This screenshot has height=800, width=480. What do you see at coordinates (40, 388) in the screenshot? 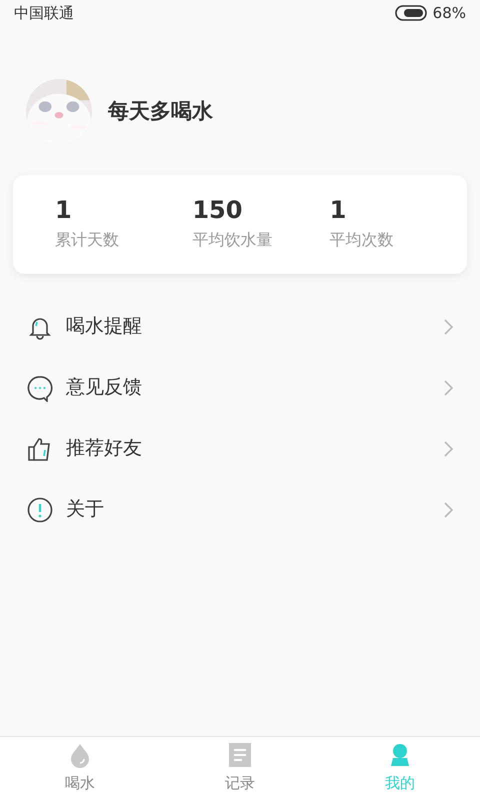
I see `chat-icon` at bounding box center [40, 388].